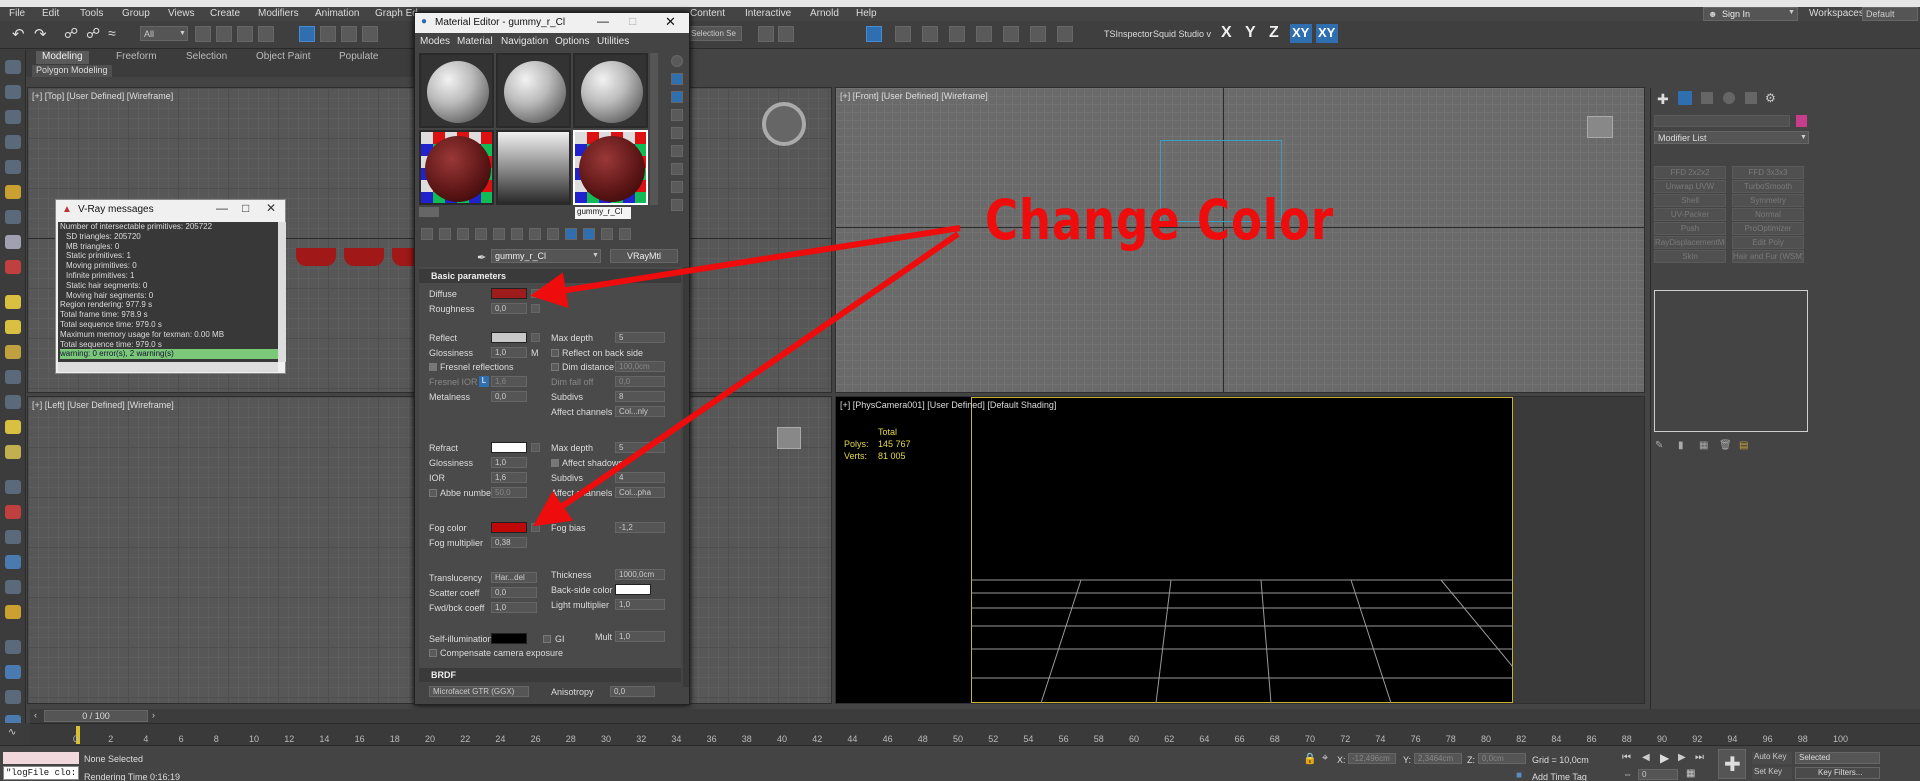 The image size is (1920, 781). What do you see at coordinates (1768, 200) in the screenshot?
I see `modifier-button: Symmetry` at bounding box center [1768, 200].